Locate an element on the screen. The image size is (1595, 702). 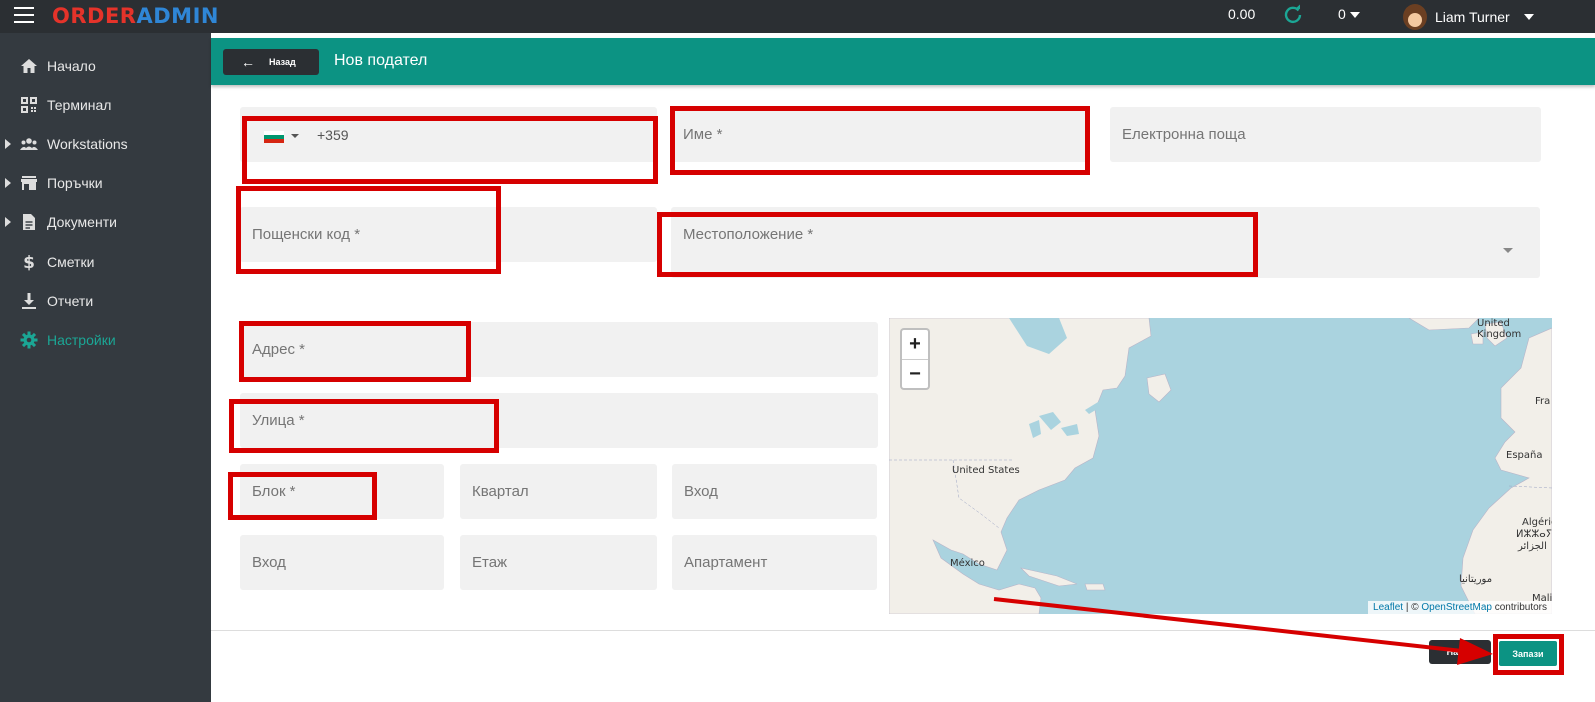
apartment-field is located at coordinates (774, 562).